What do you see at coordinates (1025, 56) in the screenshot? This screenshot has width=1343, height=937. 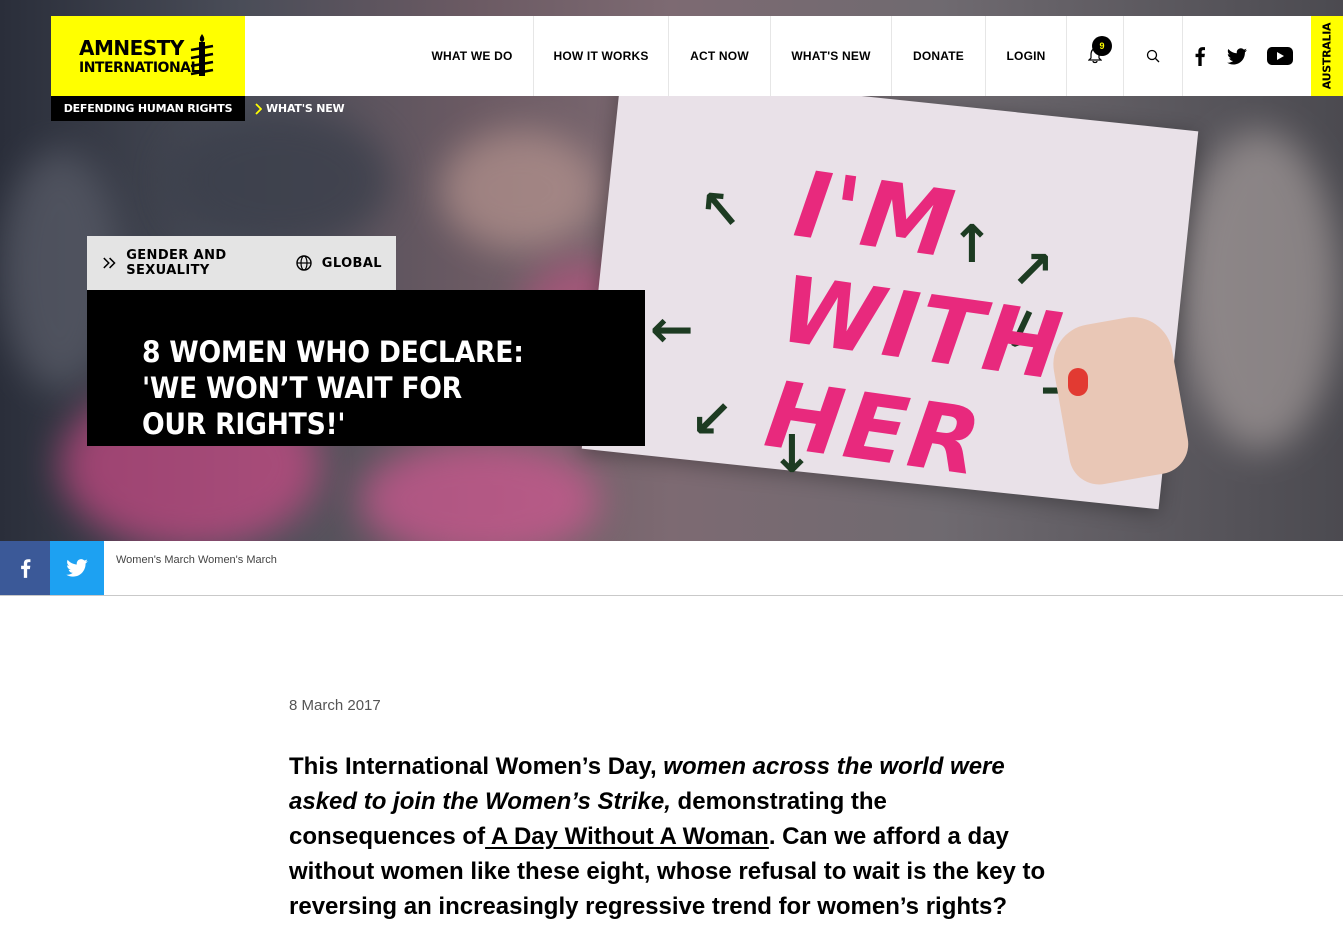 I see `nav-login: LOGIN` at bounding box center [1025, 56].